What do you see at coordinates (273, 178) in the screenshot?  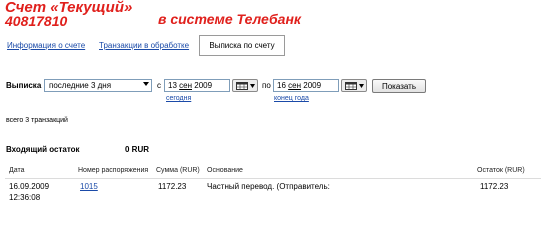 I see `table-header-divider` at bounding box center [273, 178].